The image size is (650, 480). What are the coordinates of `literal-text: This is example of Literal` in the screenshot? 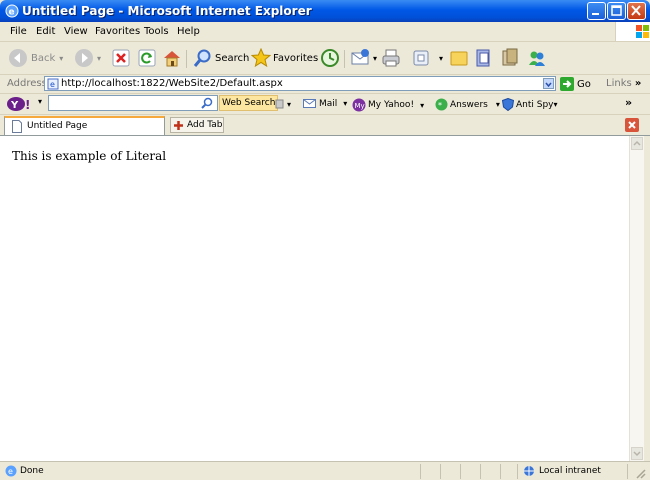 It's located at (89, 156).